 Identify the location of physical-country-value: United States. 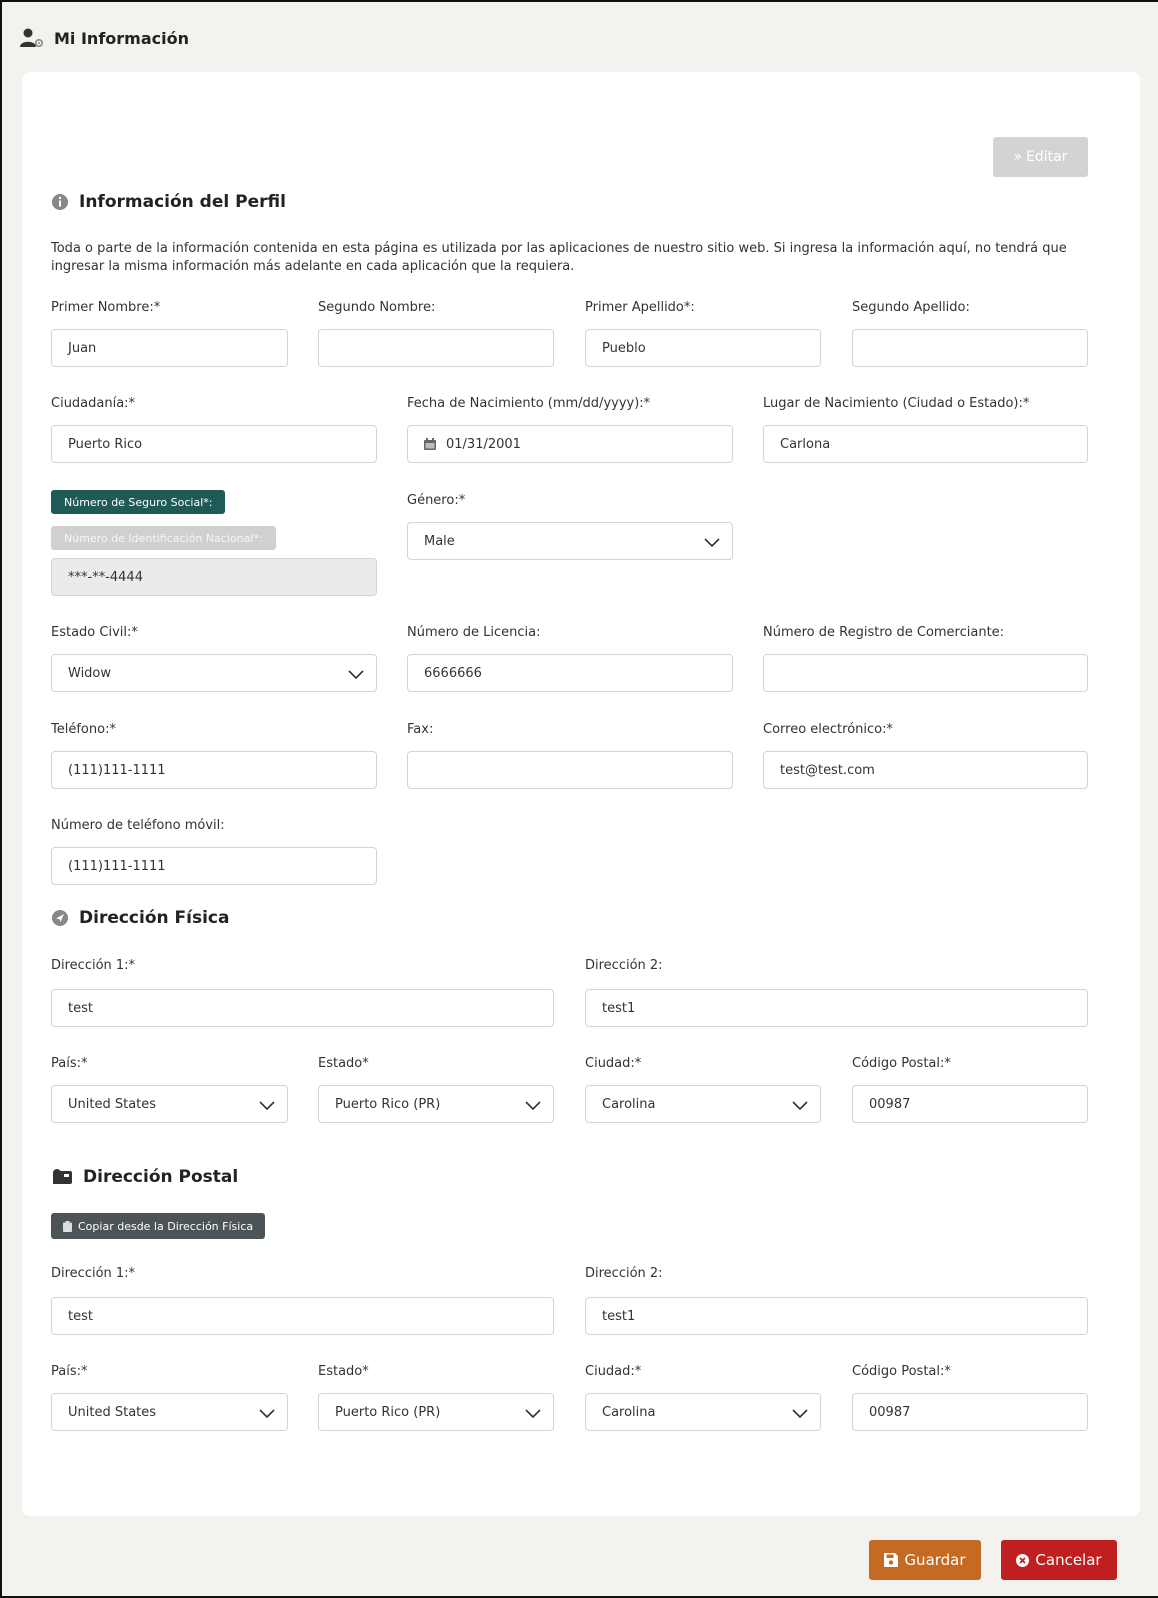
(112, 1104).